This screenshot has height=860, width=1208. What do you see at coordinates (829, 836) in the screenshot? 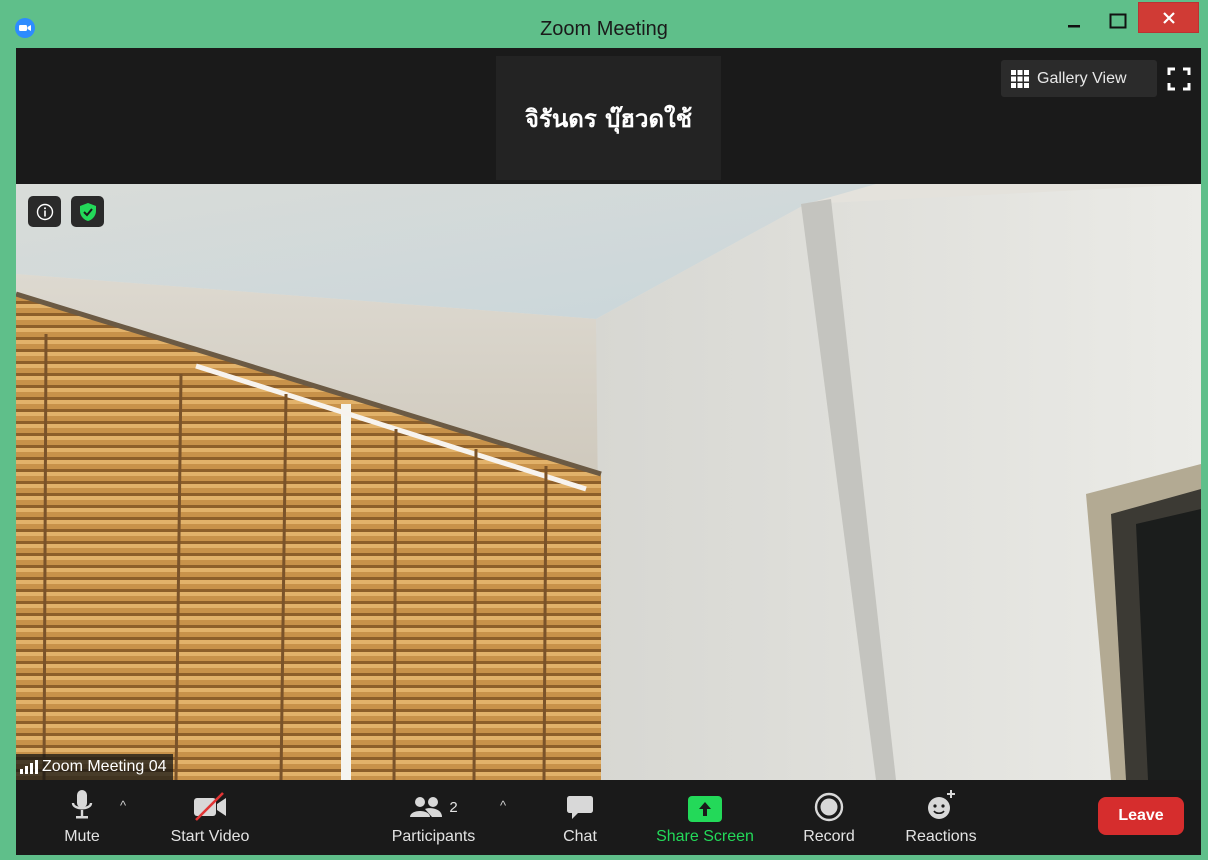
I see `record-label: Record` at bounding box center [829, 836].